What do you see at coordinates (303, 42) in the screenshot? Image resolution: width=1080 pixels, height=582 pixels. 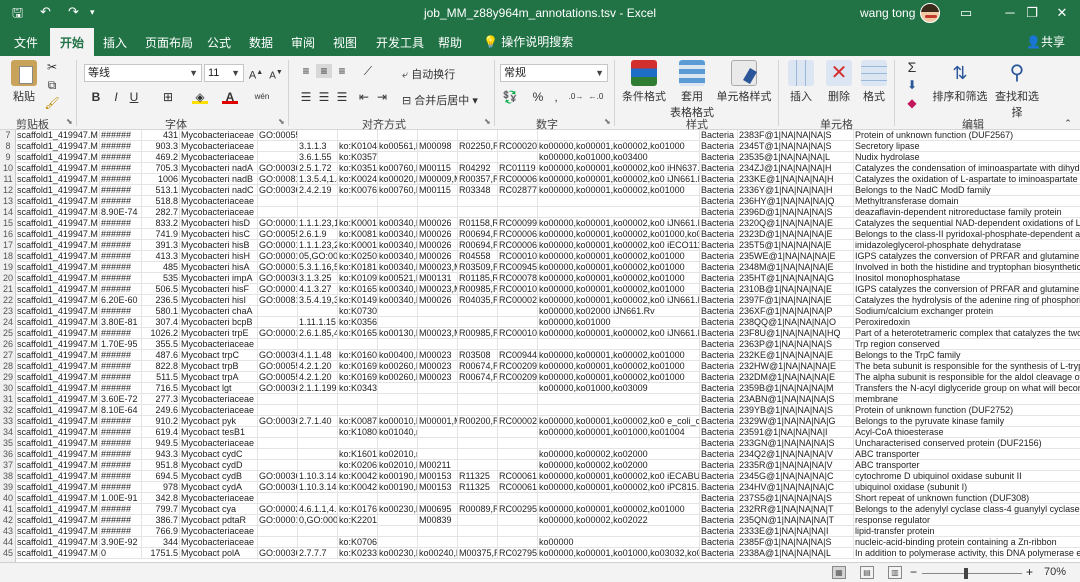 I see `tab-review: 审阅` at bounding box center [303, 42].